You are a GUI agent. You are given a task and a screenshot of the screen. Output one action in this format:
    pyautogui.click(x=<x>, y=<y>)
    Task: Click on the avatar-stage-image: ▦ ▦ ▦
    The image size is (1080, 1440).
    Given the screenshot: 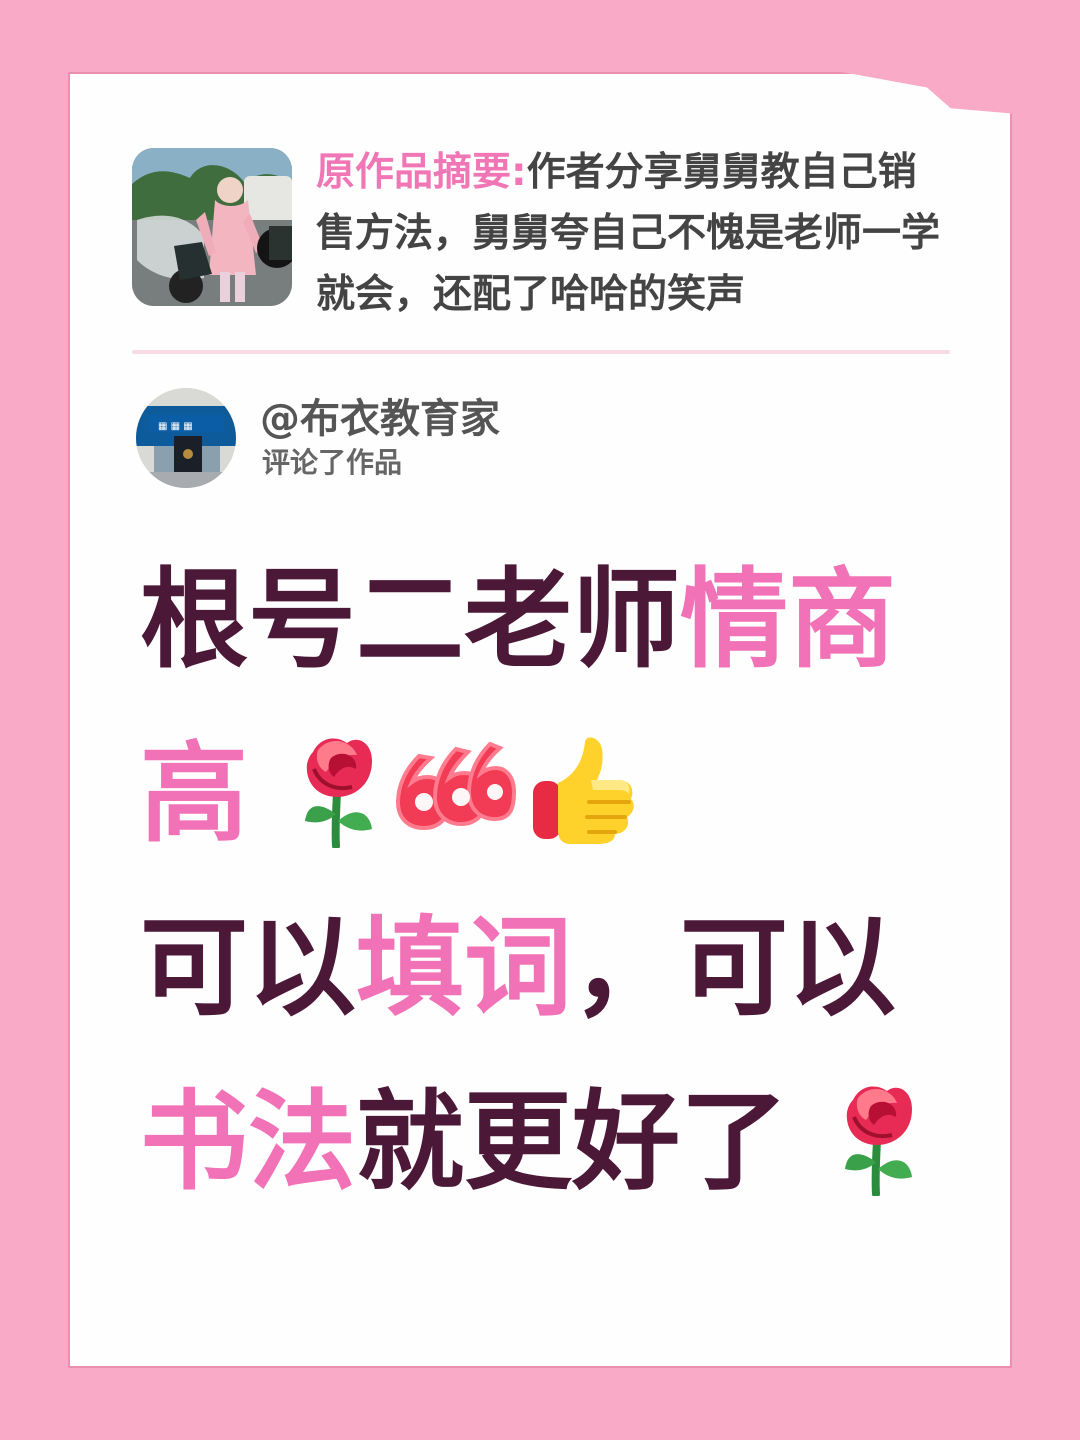 What is the action you would take?
    pyautogui.click(x=186, y=438)
    